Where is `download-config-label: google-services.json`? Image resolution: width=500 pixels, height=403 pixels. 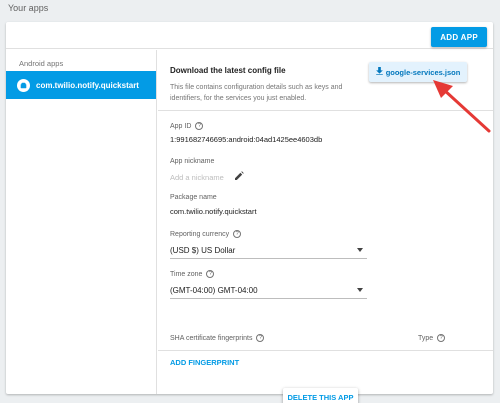
download-config-label: google-services.json is located at coordinates (423, 72).